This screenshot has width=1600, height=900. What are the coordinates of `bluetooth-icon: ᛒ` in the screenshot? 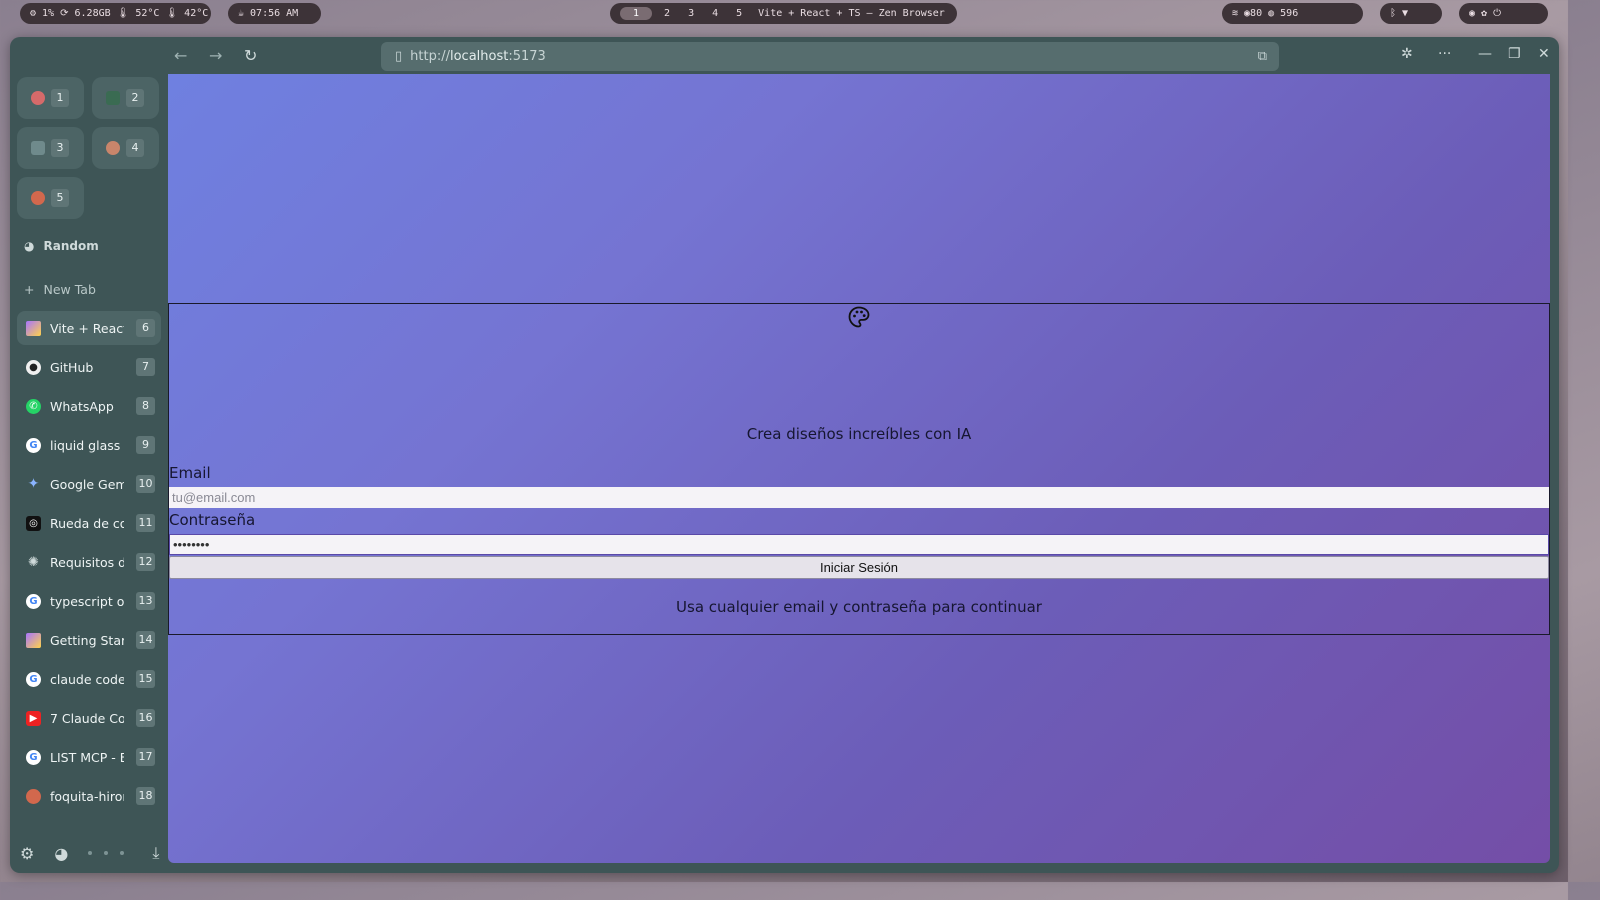 It's located at (1393, 13).